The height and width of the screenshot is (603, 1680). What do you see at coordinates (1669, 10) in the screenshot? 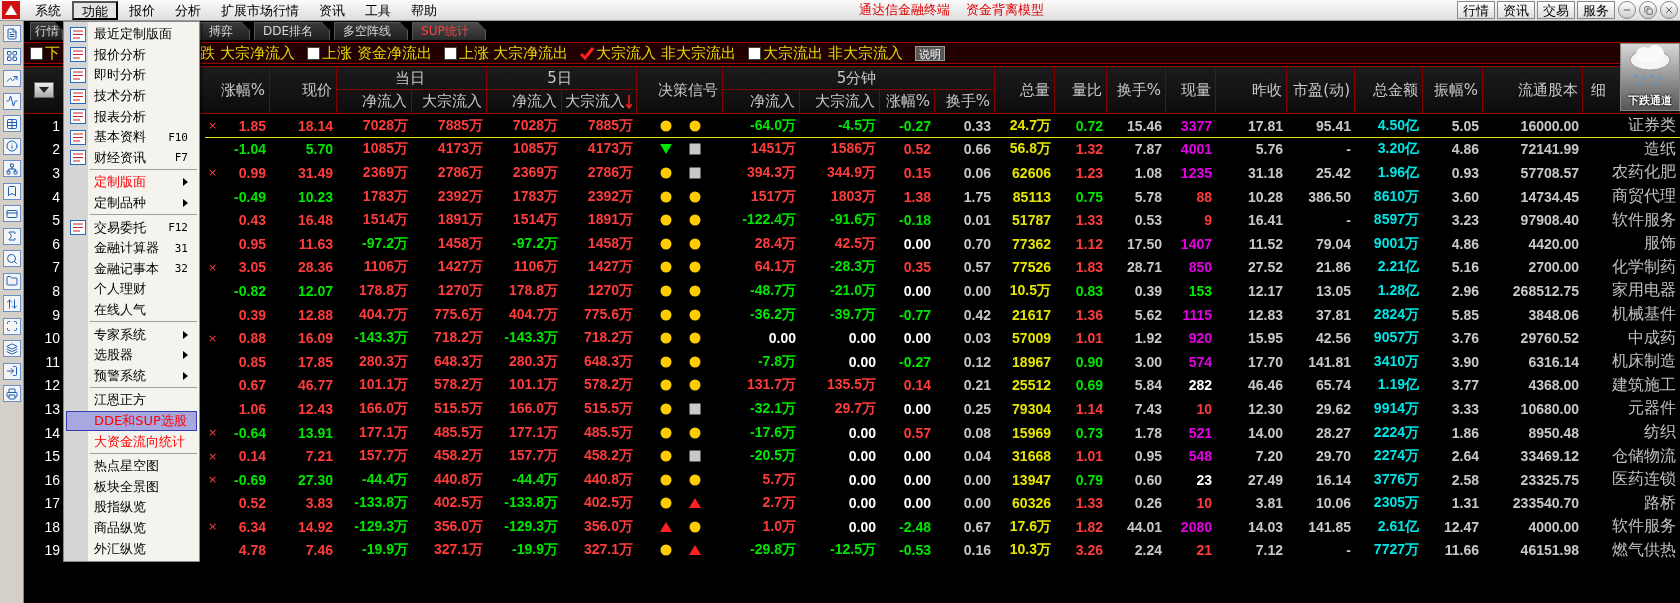
I see `close-button` at bounding box center [1669, 10].